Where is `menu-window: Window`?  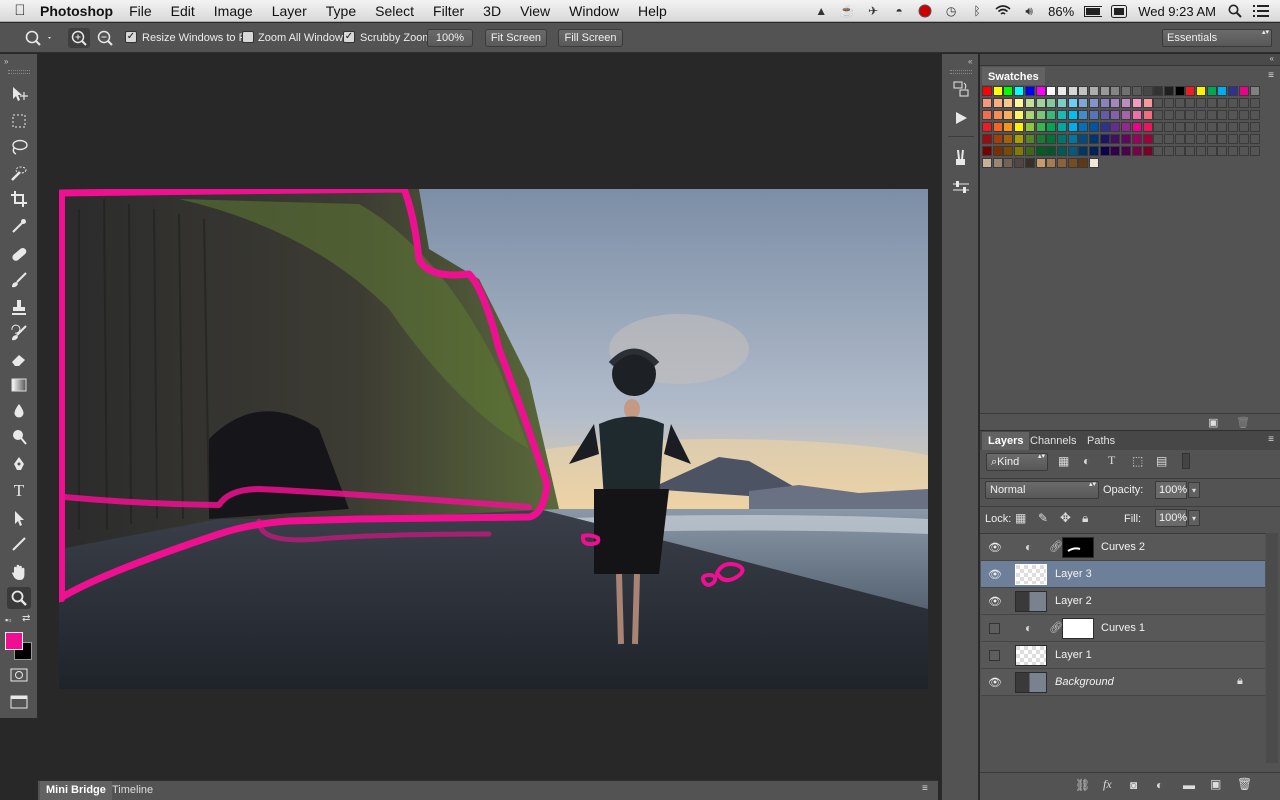
menu-window: Window is located at coordinates (594, 11).